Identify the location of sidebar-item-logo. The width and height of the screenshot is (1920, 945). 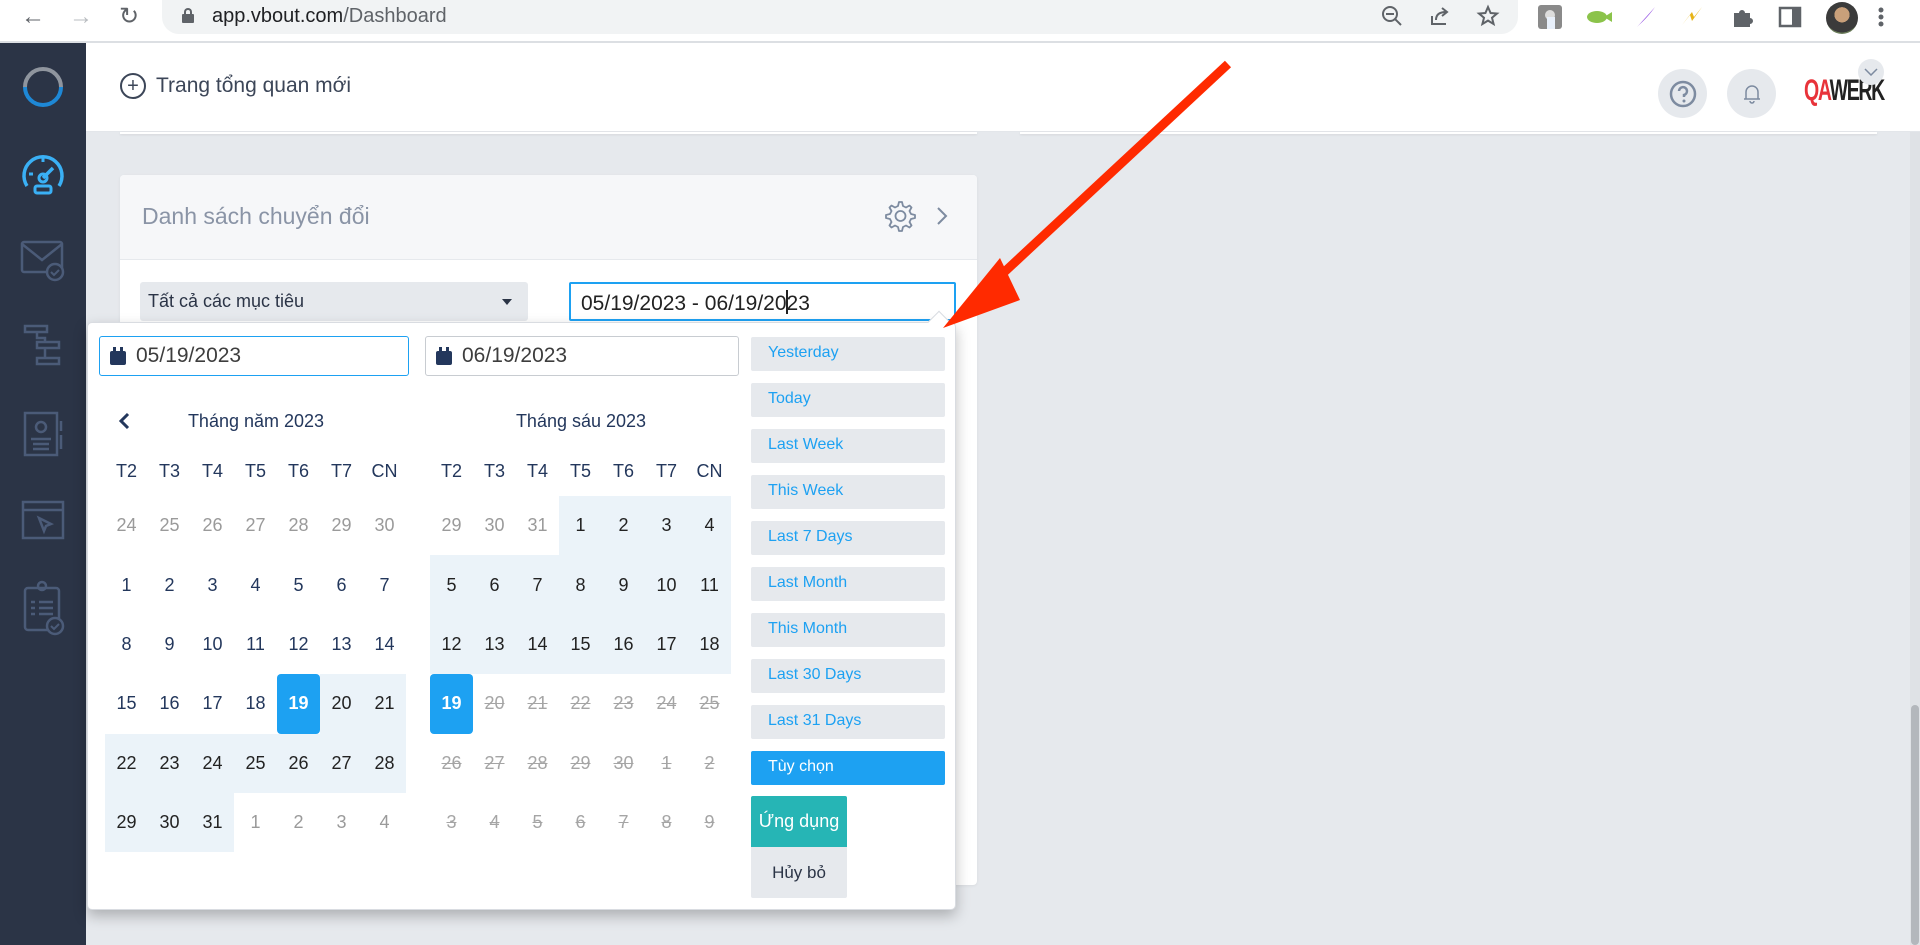
(43, 87).